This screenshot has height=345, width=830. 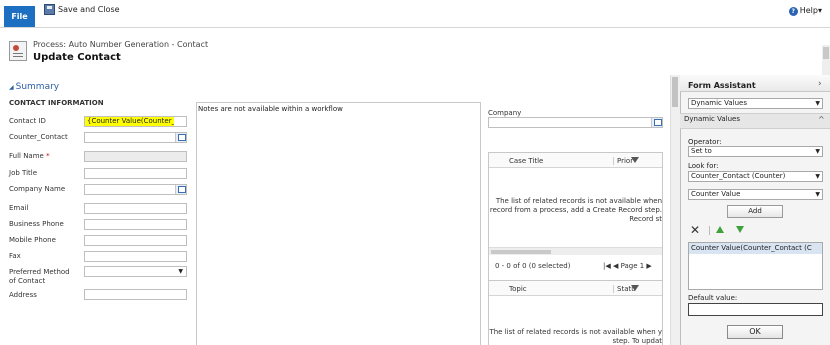 What do you see at coordinates (675, 210) in the screenshot?
I see `form-vertical-scrollbar` at bounding box center [675, 210].